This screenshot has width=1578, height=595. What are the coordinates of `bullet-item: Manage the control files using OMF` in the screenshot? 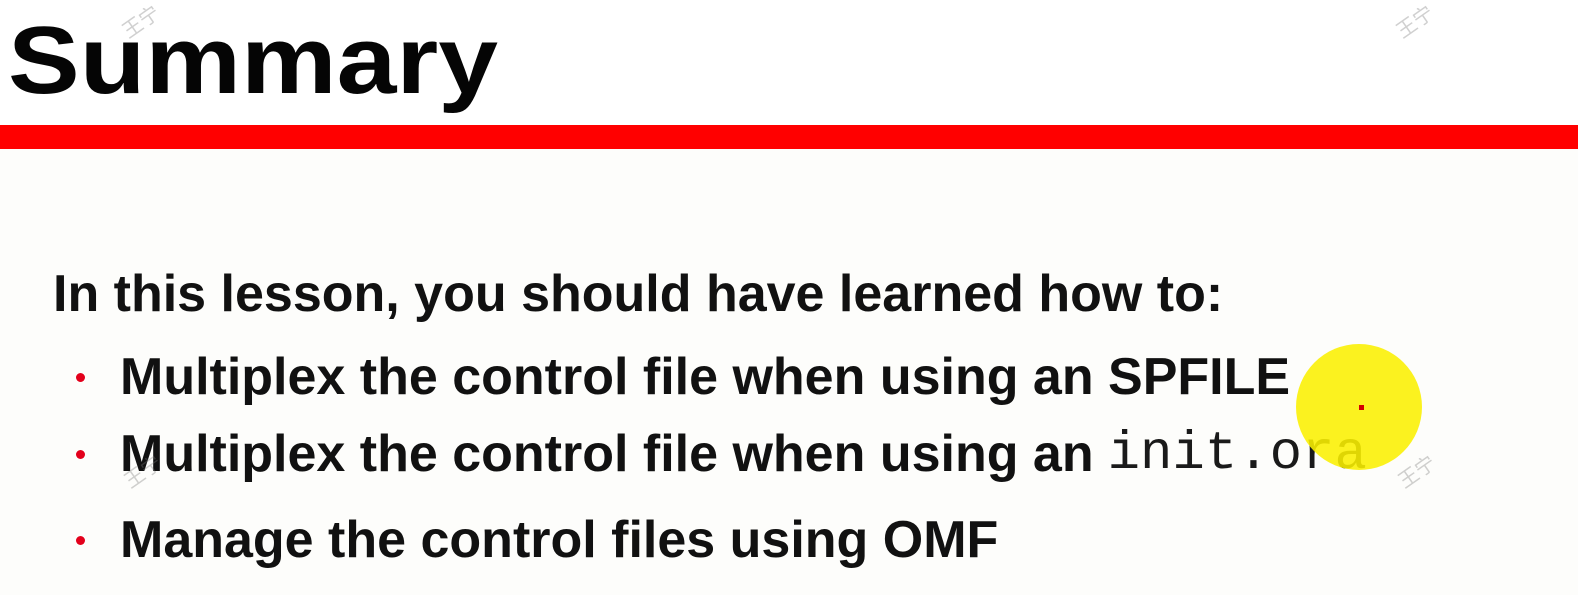 It's located at (537, 540).